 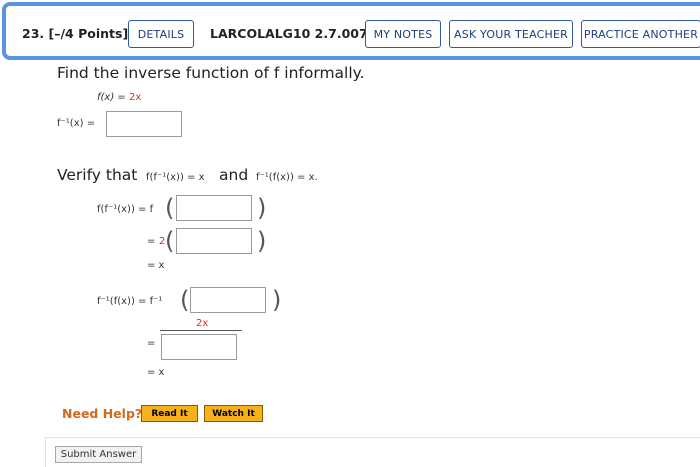 I want to click on function-definition: f(x) = 2x, so click(x=119, y=97).